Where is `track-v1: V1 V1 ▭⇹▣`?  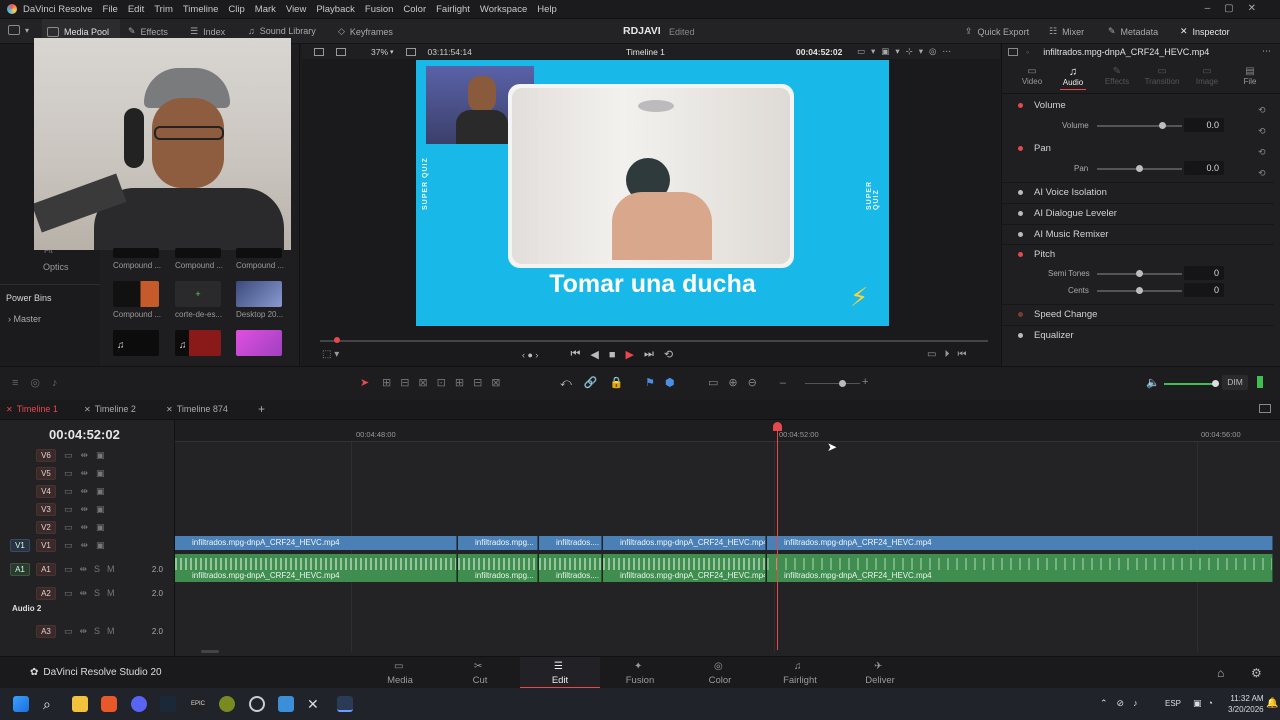
track-v1: V1 V1 ▭⇹▣ is located at coordinates (87, 545).